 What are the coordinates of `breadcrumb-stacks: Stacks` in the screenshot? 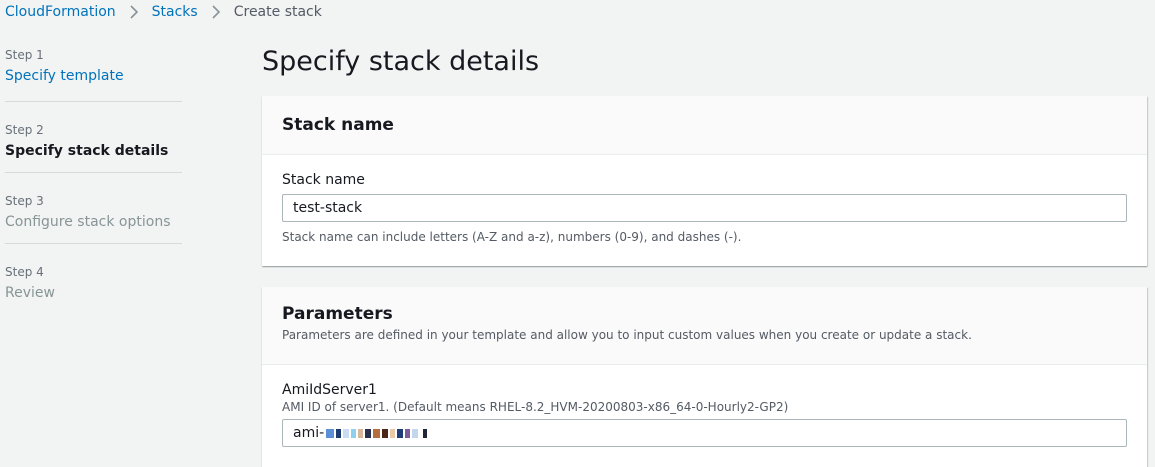 It's located at (175, 12).